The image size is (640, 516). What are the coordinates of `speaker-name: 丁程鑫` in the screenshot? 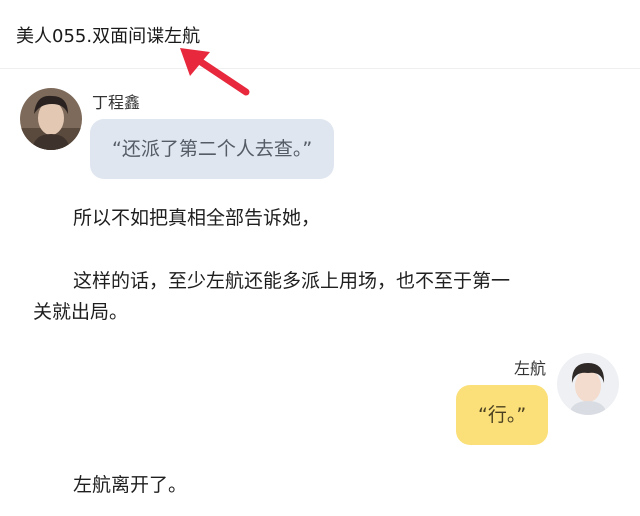 It's located at (116, 102).